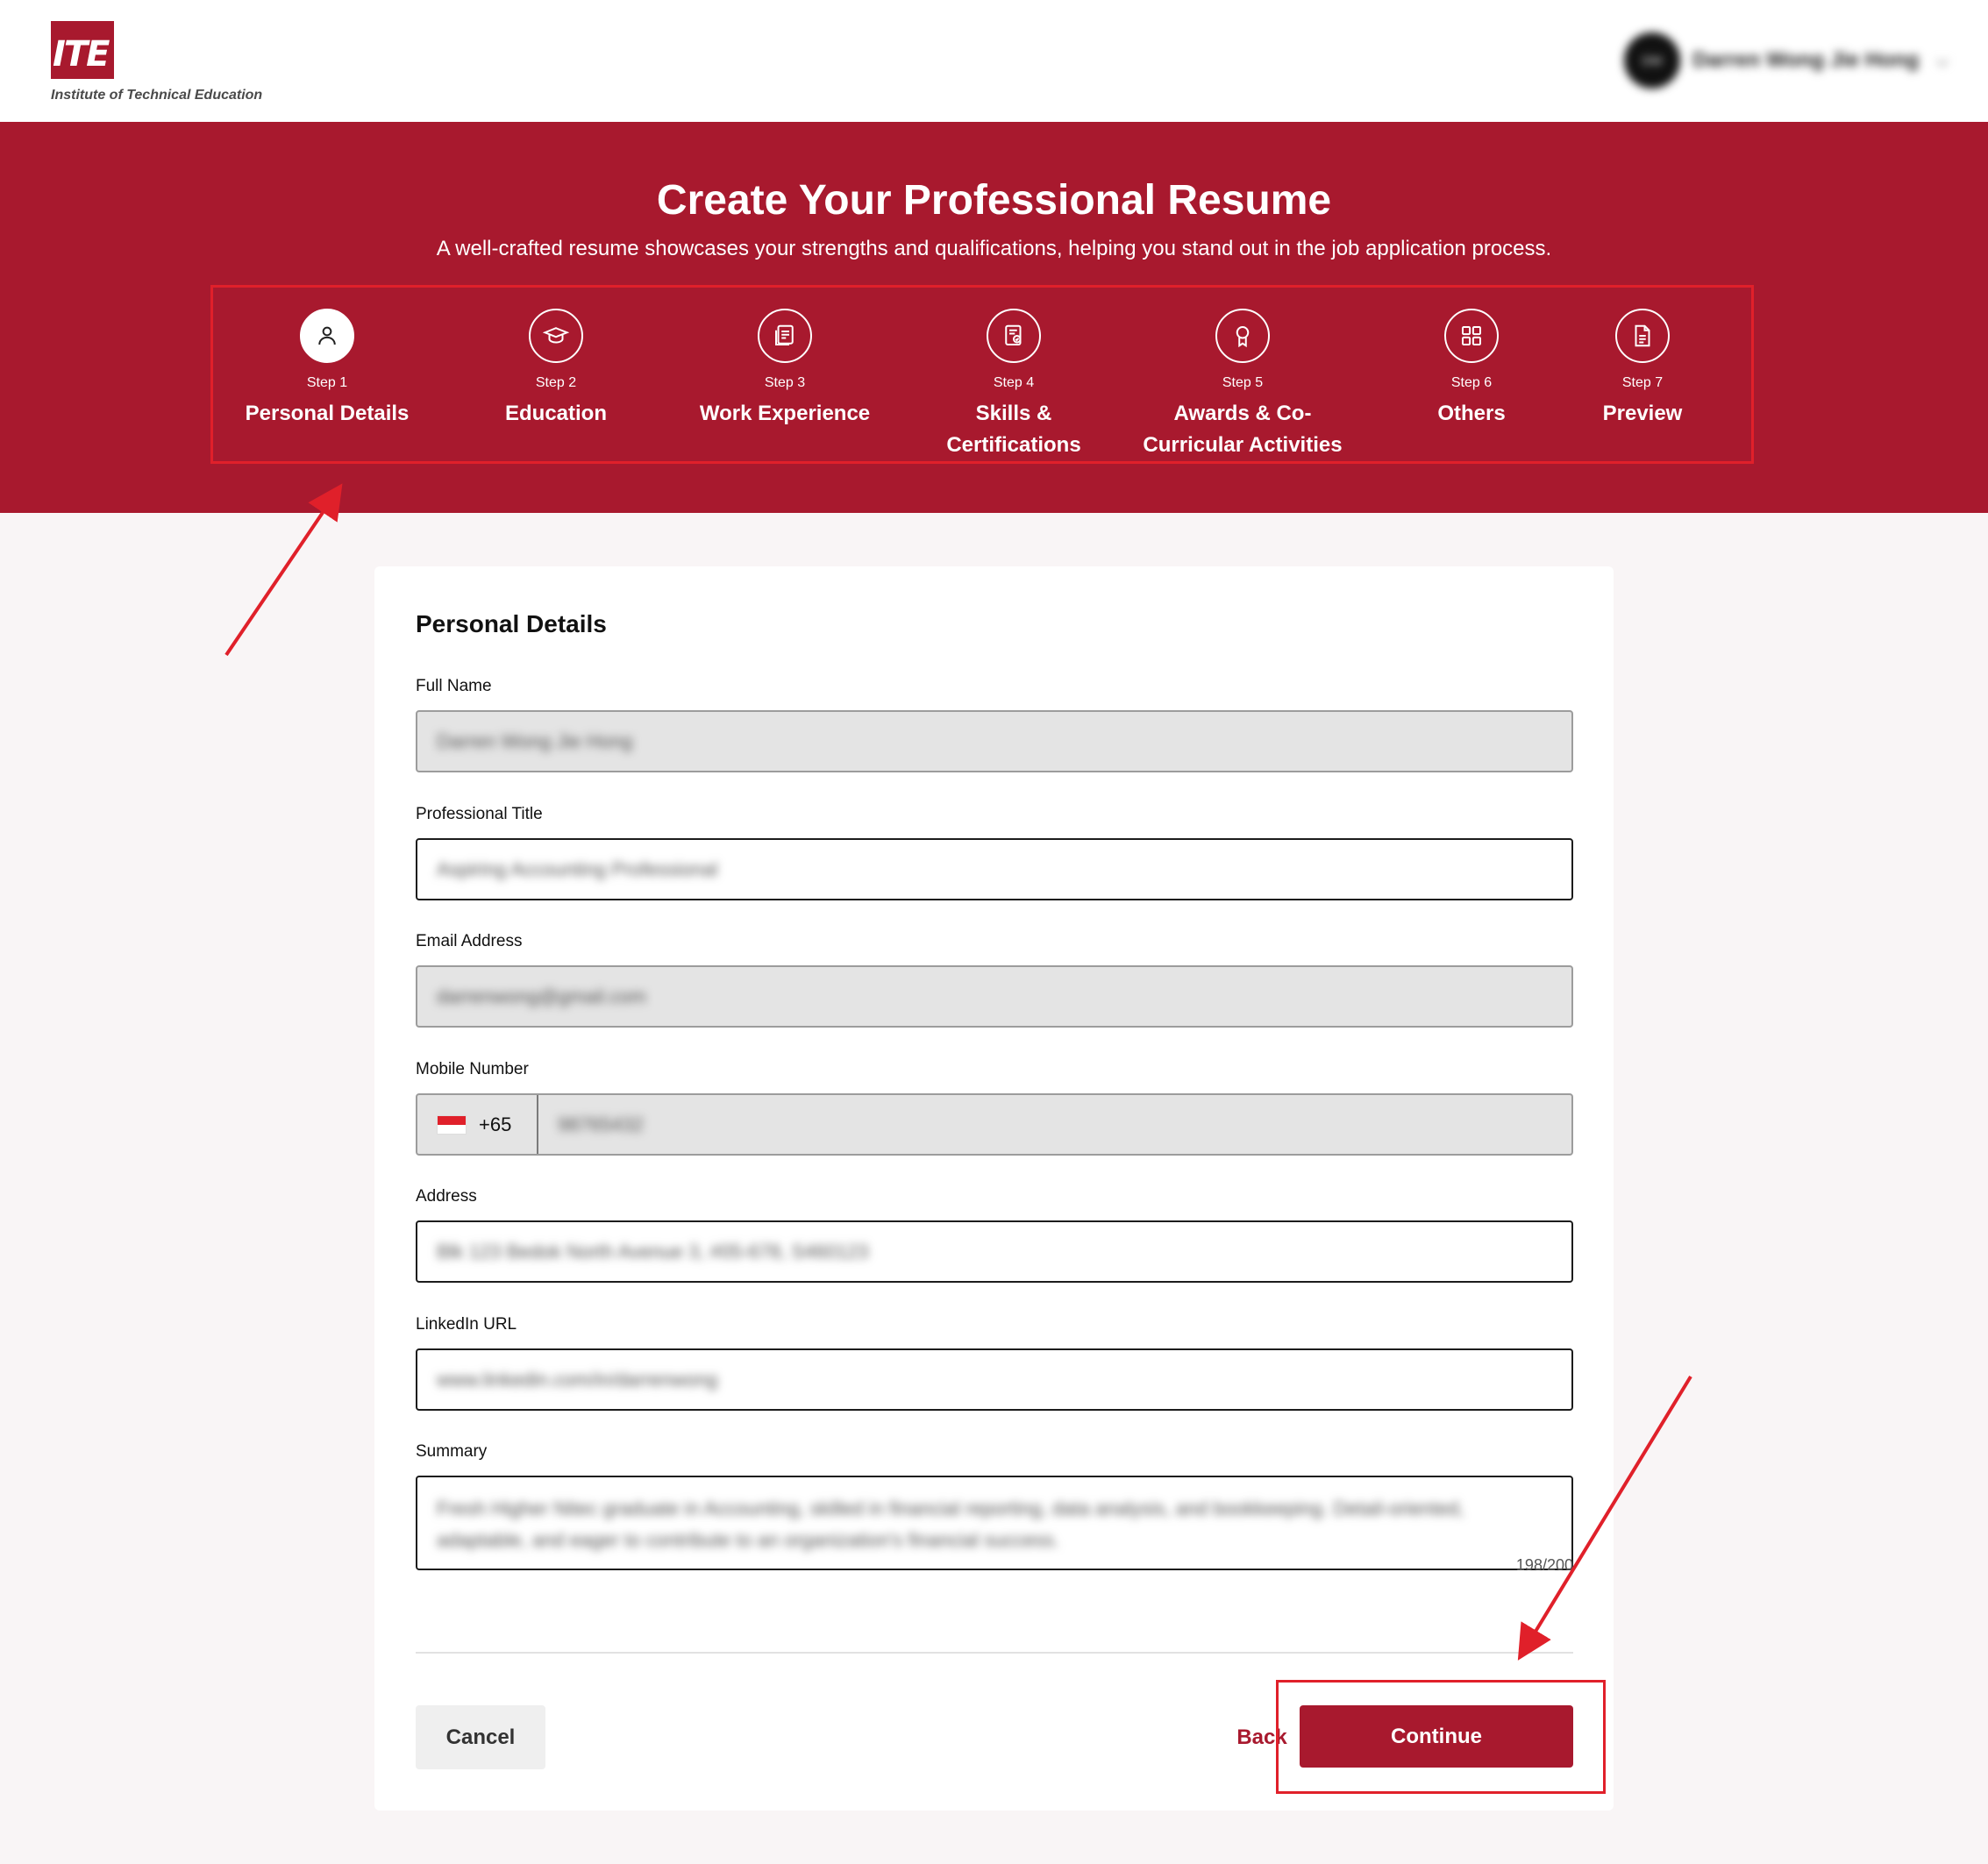 This screenshot has width=1988, height=1864. I want to click on country-code: +65, so click(495, 1124).